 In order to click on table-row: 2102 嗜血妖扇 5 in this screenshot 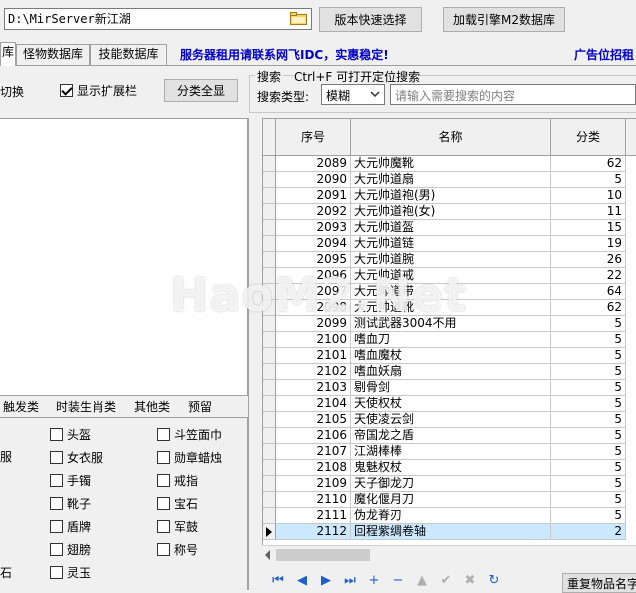, I will do `click(449, 372)`.